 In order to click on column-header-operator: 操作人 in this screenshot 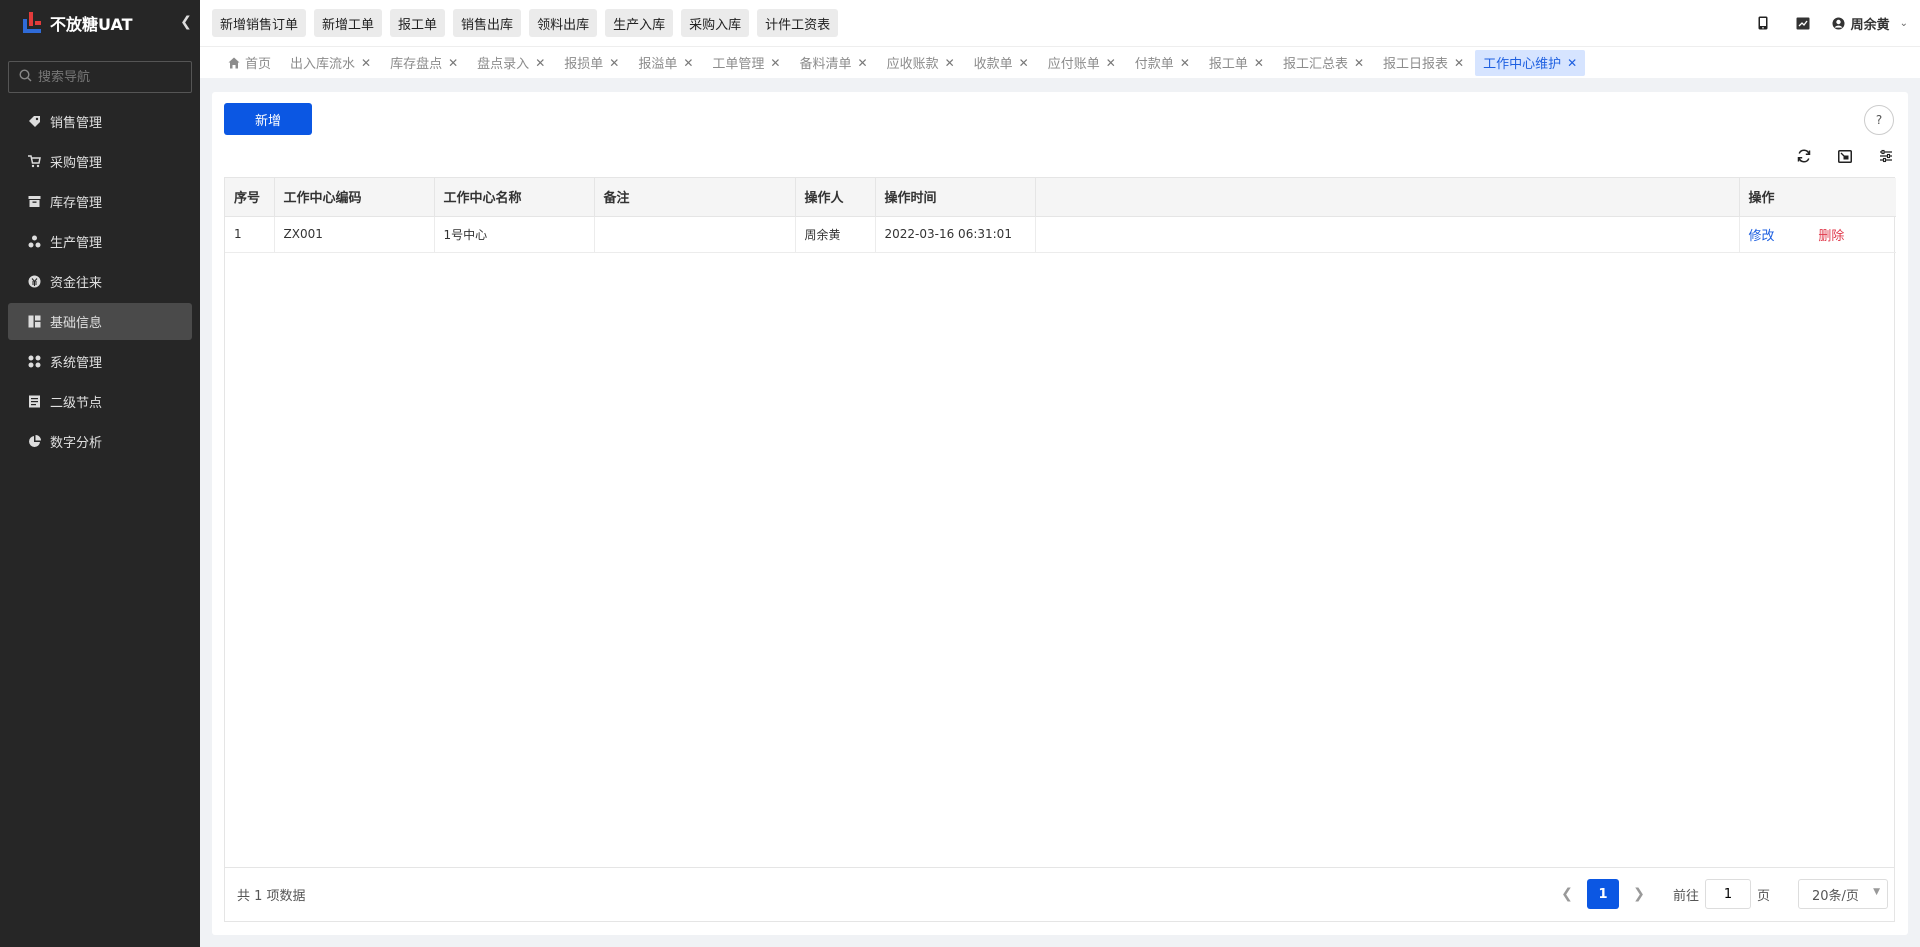, I will do `click(835, 197)`.